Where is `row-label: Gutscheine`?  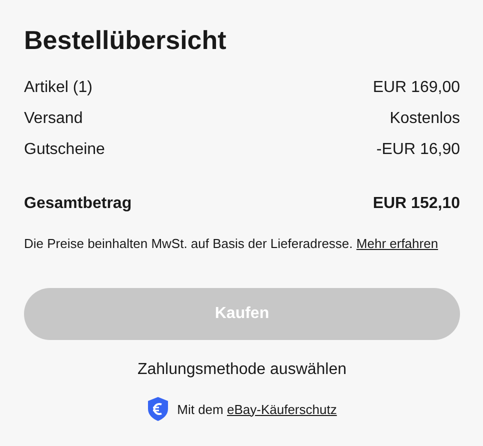
row-label: Gutscheine is located at coordinates (64, 150).